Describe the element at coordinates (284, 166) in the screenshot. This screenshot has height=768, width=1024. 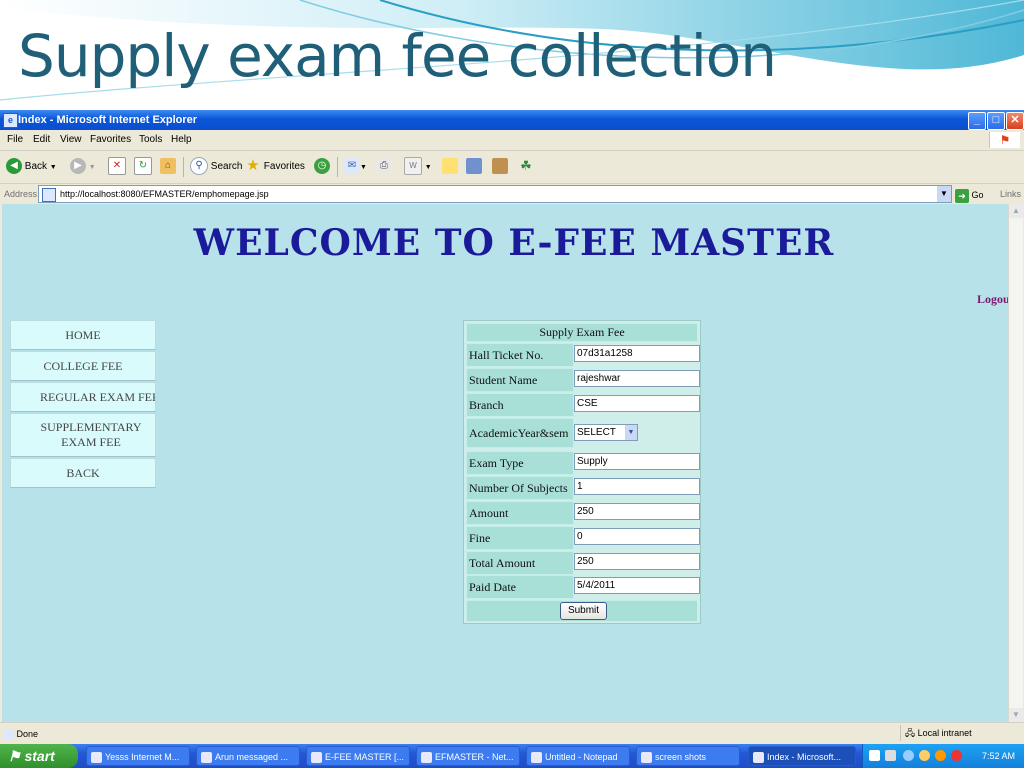
I see `favorites-label: Favorites` at that location.